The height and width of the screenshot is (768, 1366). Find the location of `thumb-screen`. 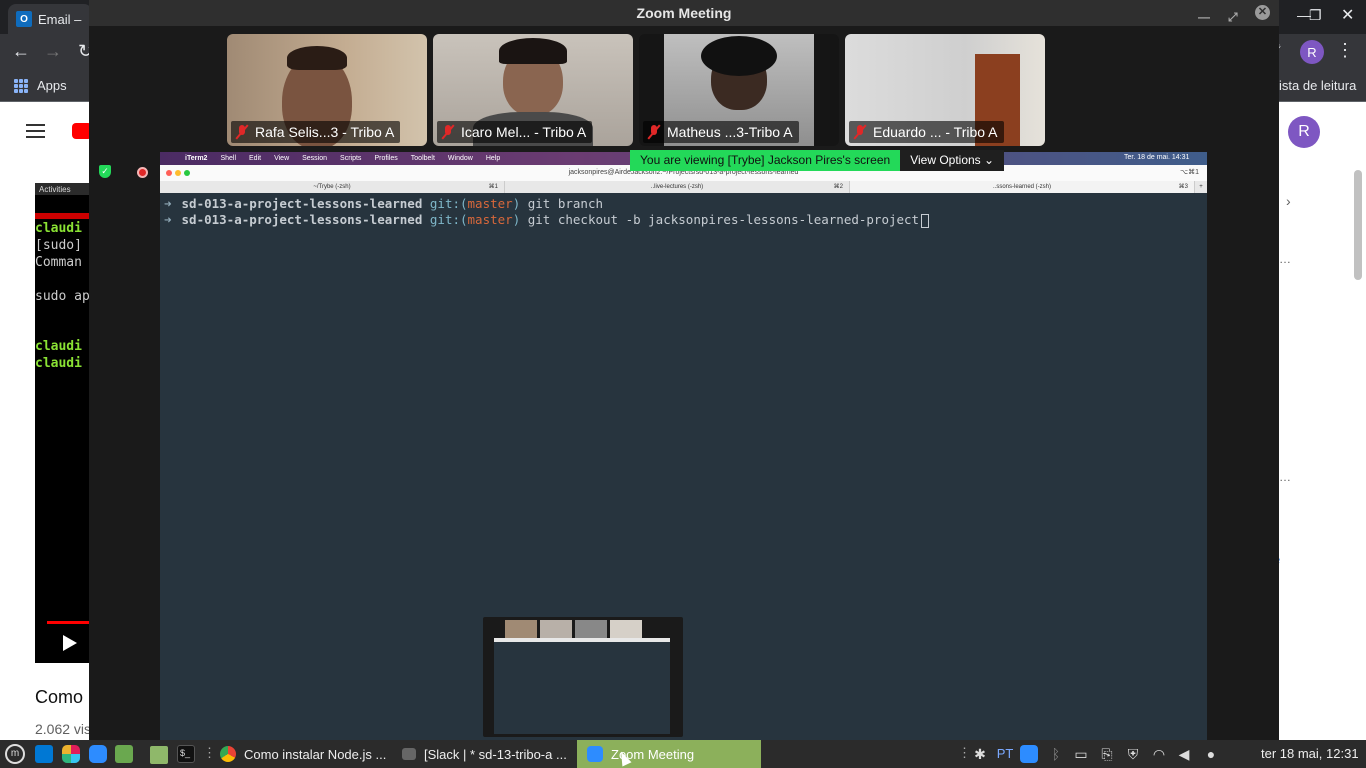

thumb-screen is located at coordinates (582, 686).